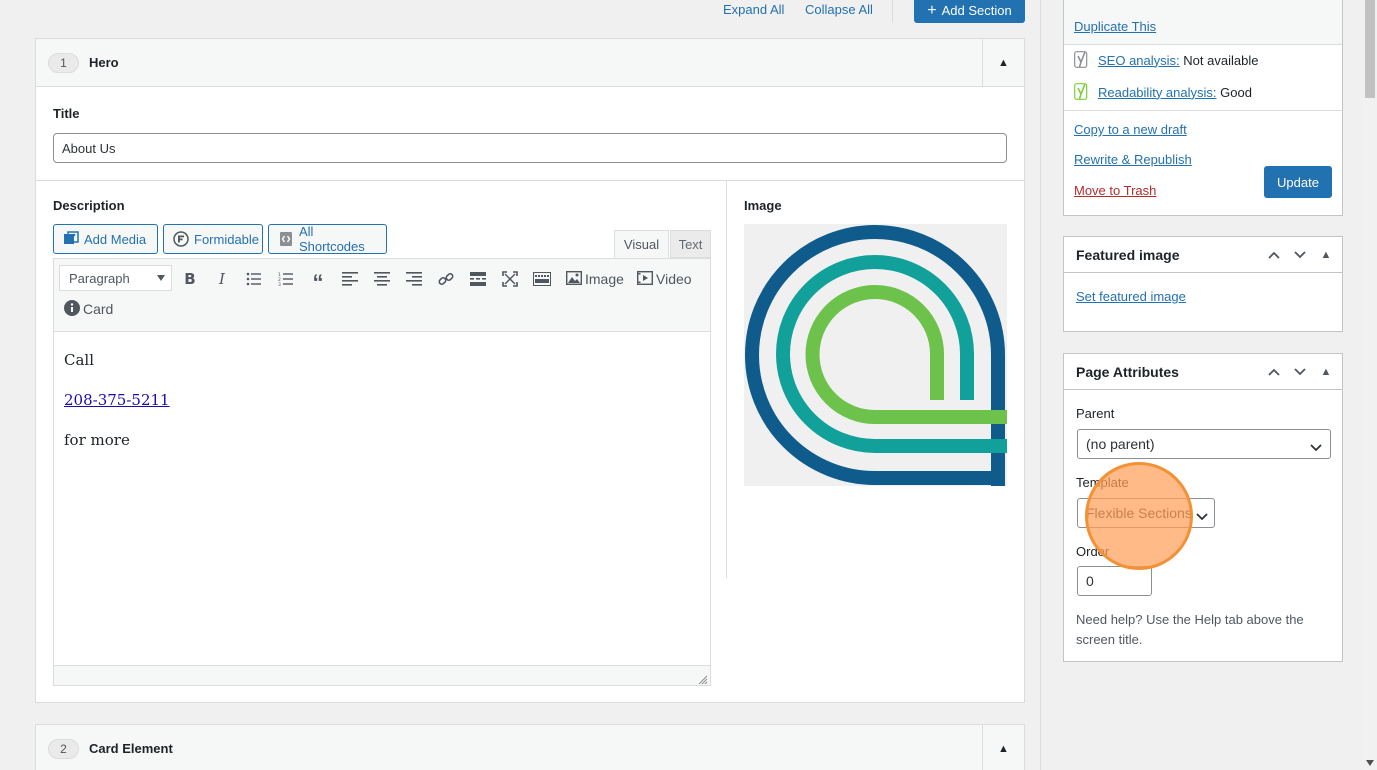 This screenshot has height=770, width=1377. I want to click on section-title: Card Element, so click(131, 748).